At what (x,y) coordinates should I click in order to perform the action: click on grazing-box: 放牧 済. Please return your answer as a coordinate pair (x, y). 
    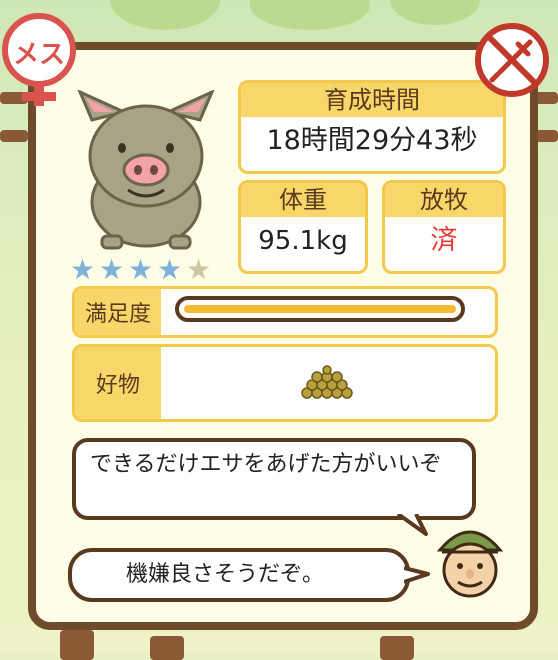
    Looking at the image, I should click on (444, 227).